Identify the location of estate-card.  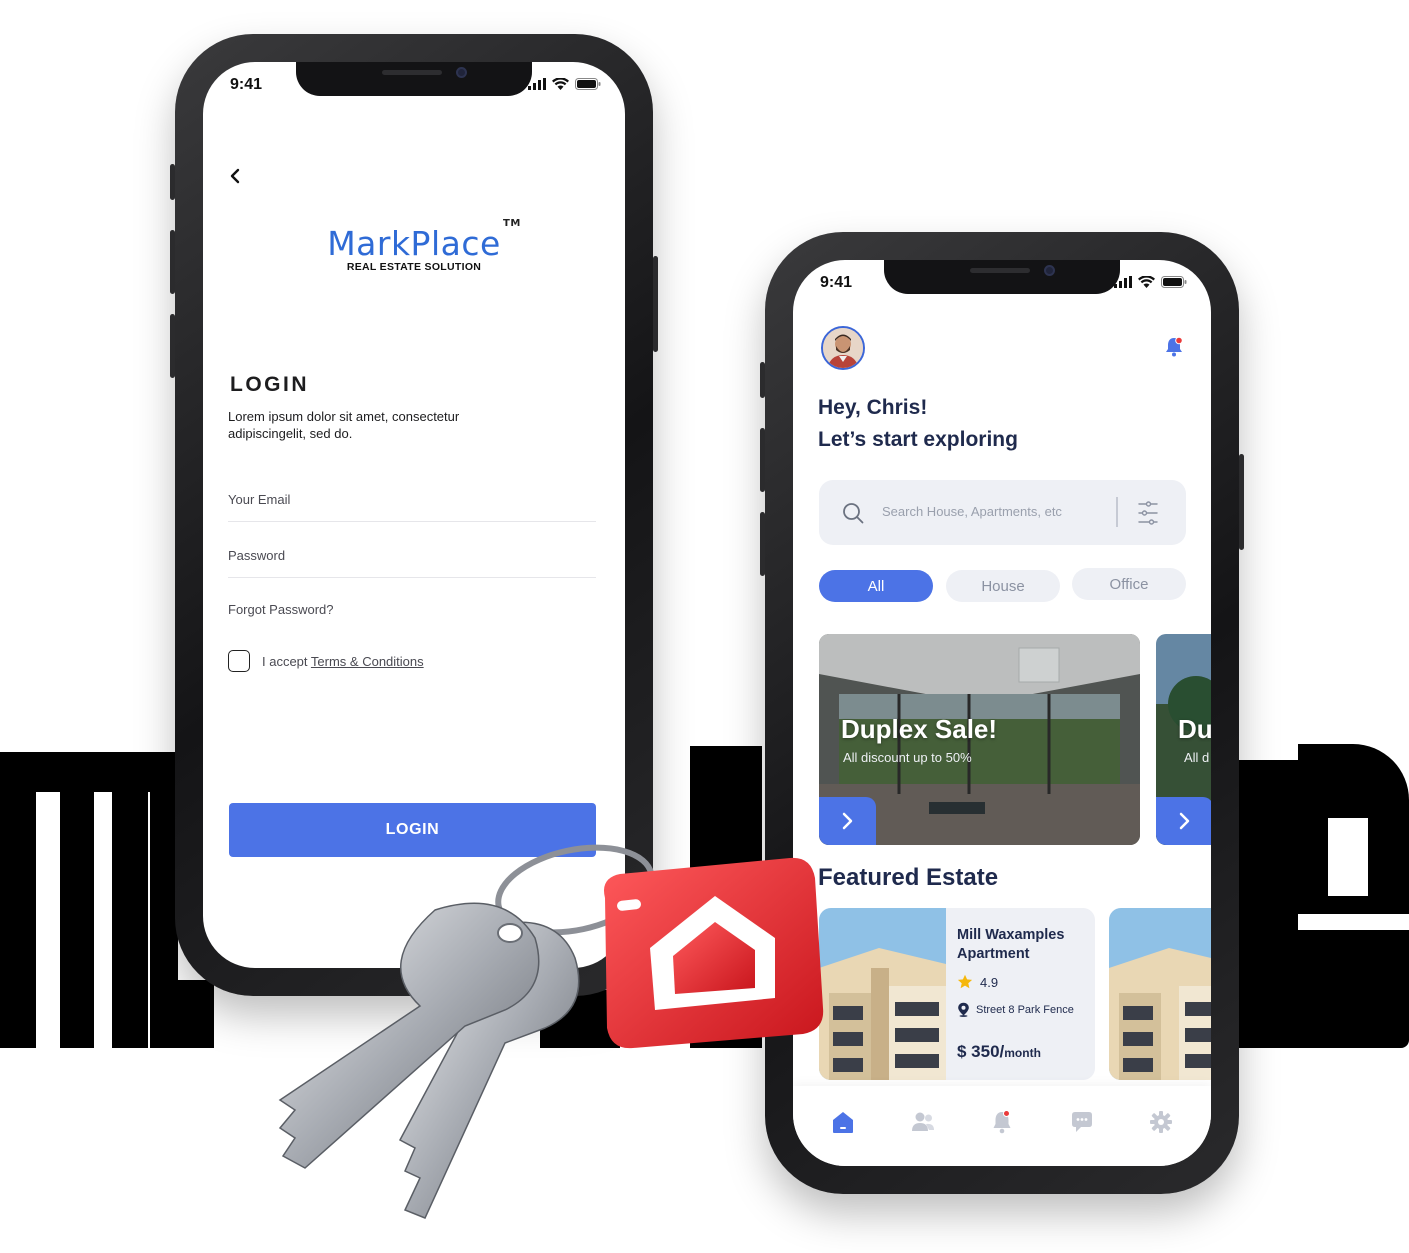
(1160, 994).